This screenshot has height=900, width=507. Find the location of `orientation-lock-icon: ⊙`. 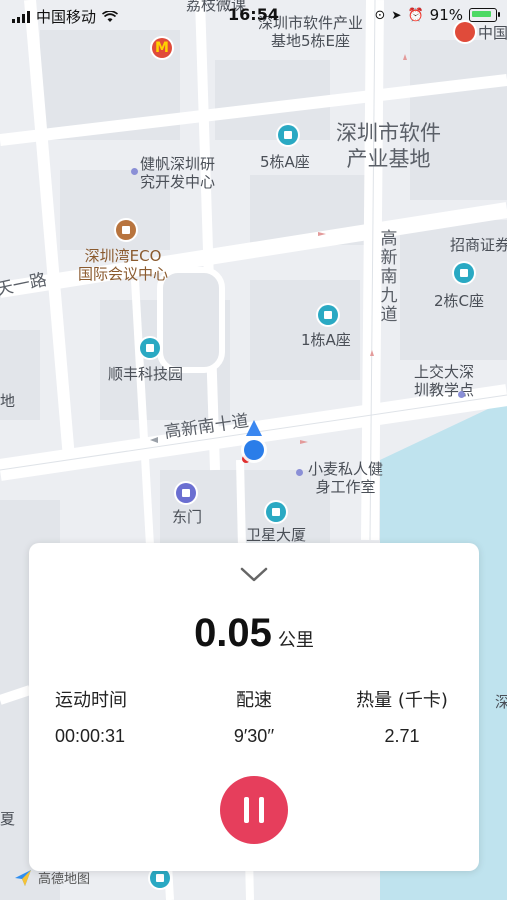

orientation-lock-icon: ⊙ is located at coordinates (380, 15).